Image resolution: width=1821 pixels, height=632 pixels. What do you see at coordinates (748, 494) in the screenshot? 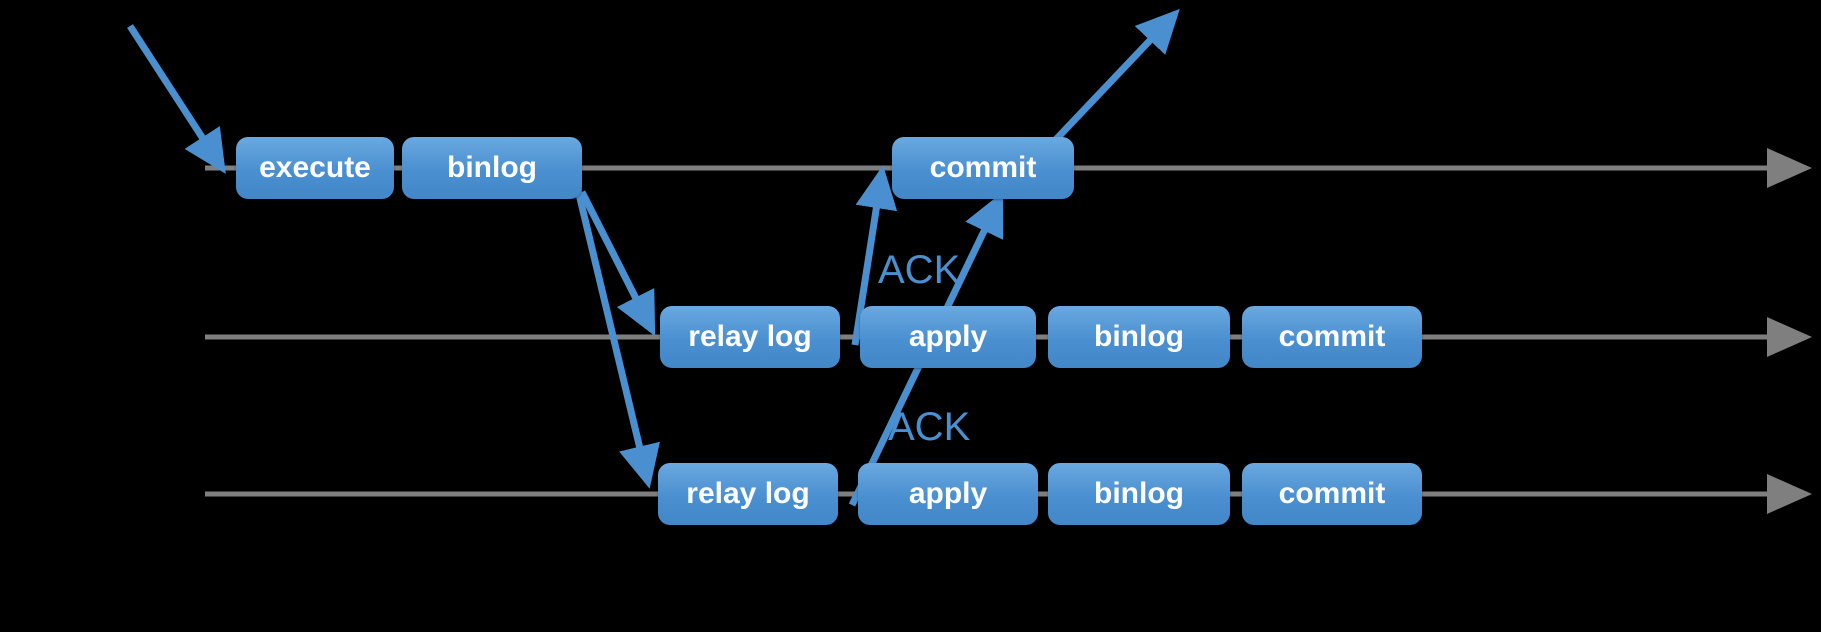
I see `node-replica-2-relay-log: relay log` at bounding box center [748, 494].